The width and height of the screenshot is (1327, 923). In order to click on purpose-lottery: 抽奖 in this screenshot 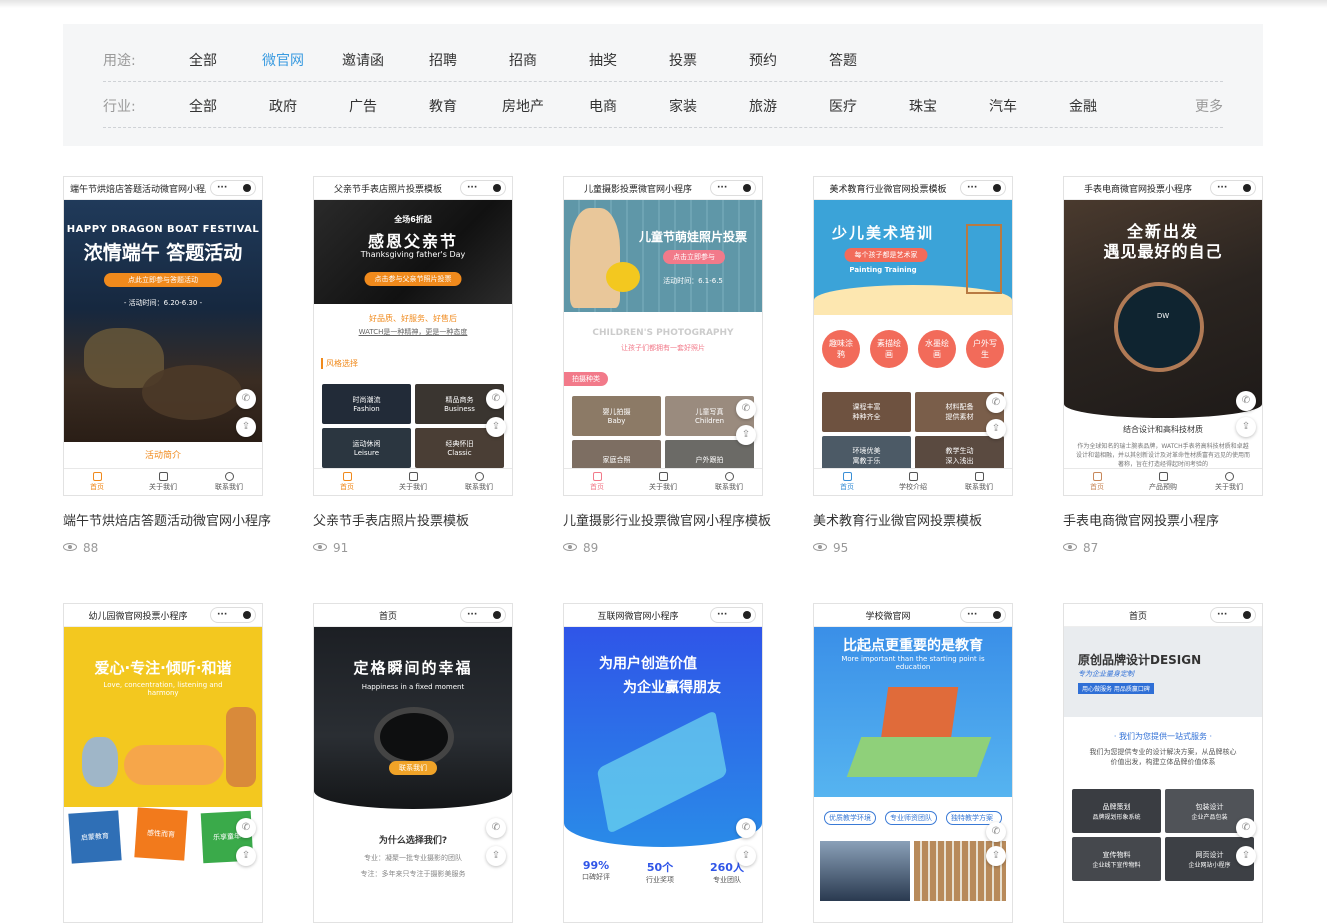, I will do `click(603, 60)`.